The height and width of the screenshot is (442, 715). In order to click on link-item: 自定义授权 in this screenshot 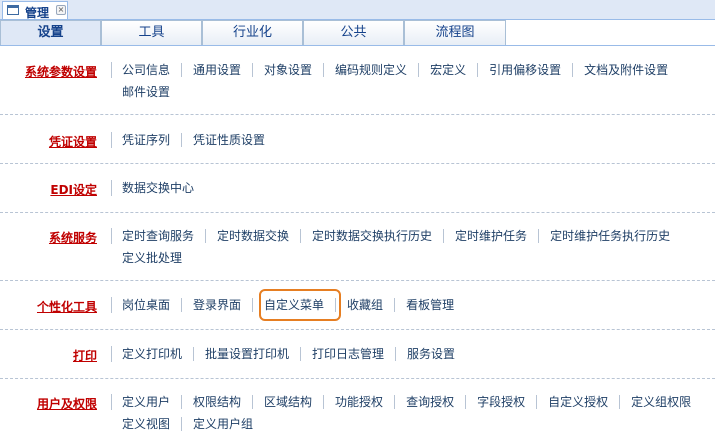, I will do `click(584, 402)`.